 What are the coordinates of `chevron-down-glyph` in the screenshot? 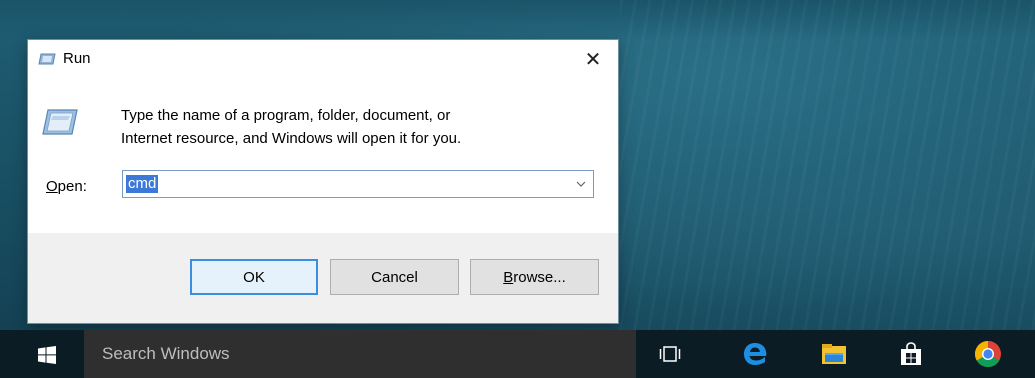 It's located at (581, 184).